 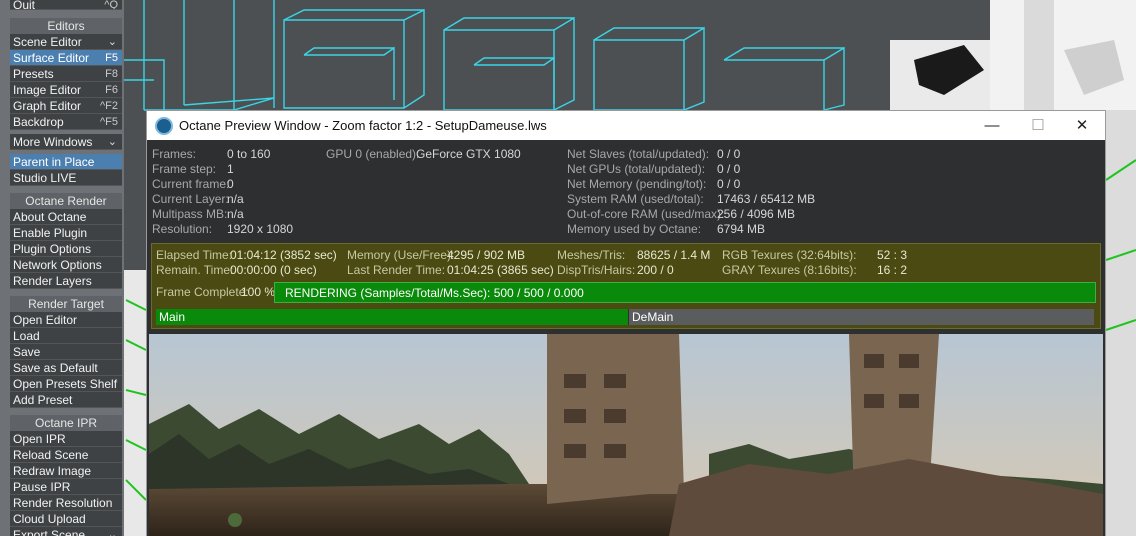 I want to click on resolution-label: Resolution:, so click(x=182, y=229).